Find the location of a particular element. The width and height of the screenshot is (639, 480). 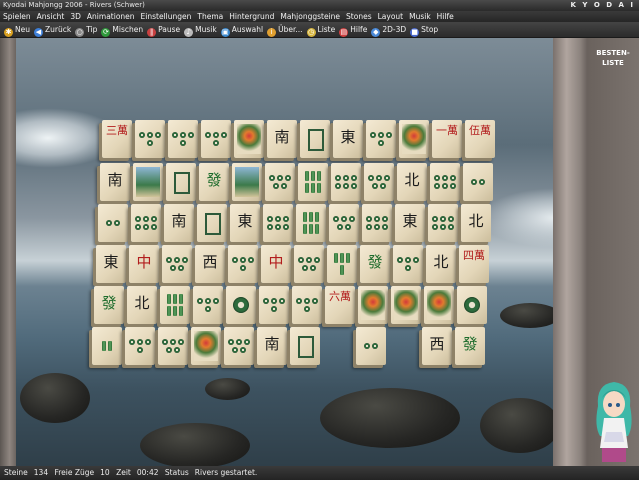

toolbar-button: ■ Stop is located at coordinates (424, 29).